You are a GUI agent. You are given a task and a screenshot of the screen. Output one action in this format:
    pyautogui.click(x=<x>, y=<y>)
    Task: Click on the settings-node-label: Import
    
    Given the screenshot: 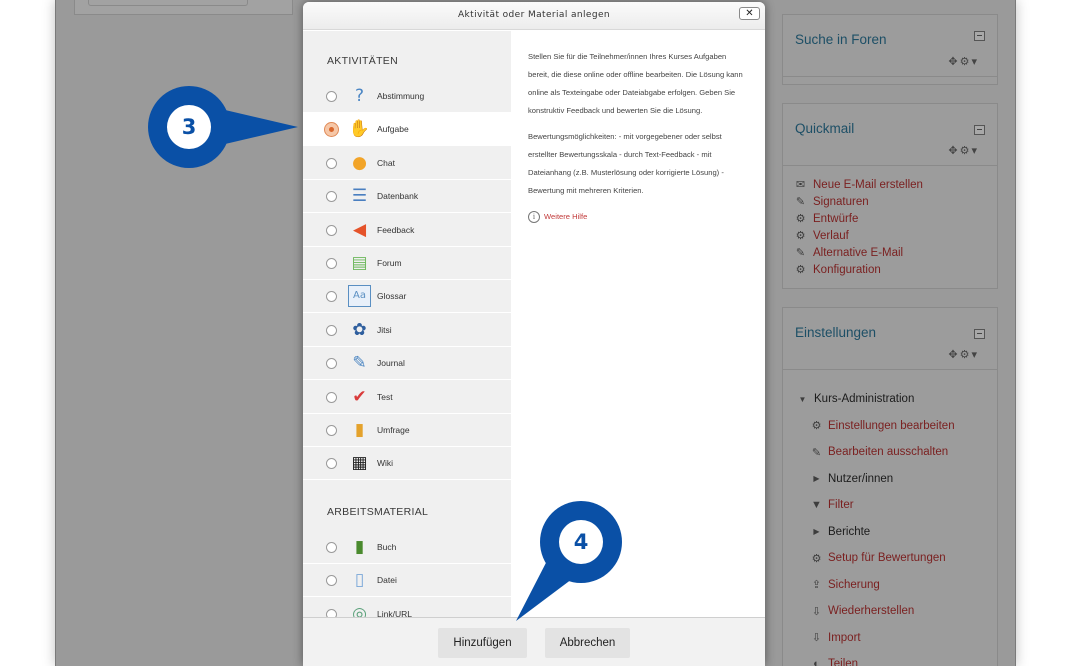 What is the action you would take?
    pyautogui.click(x=844, y=637)
    